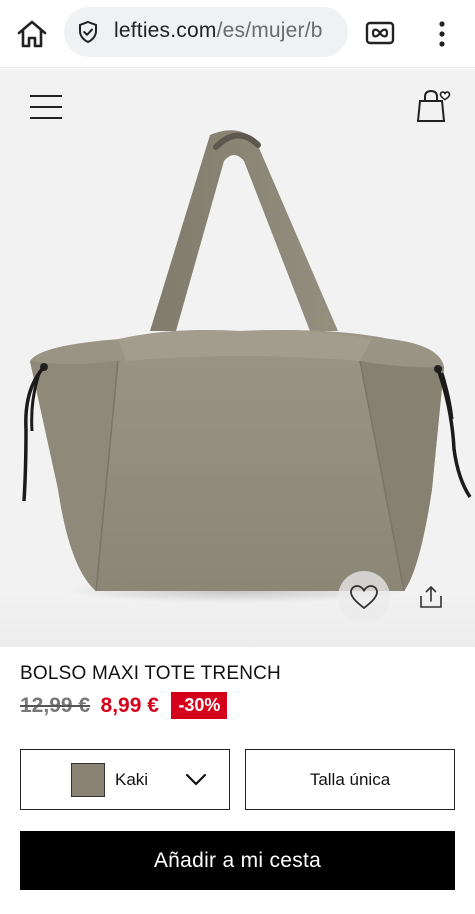 The width and height of the screenshot is (475, 914). What do you see at coordinates (165, 30) in the screenshot?
I see `url-domain: lefties.com` at bounding box center [165, 30].